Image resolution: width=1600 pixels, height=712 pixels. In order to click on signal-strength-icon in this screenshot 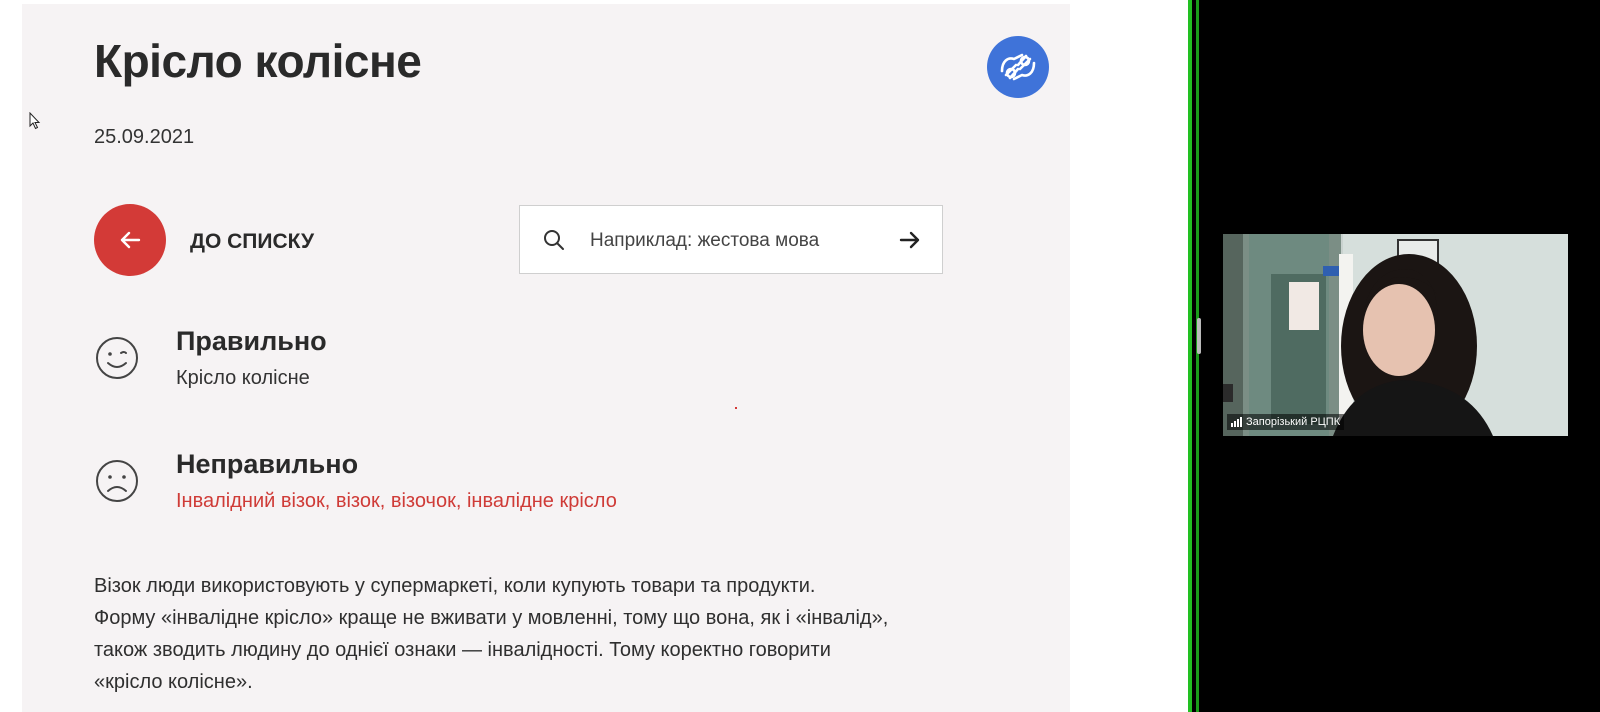, I will do `click(1236, 422)`.